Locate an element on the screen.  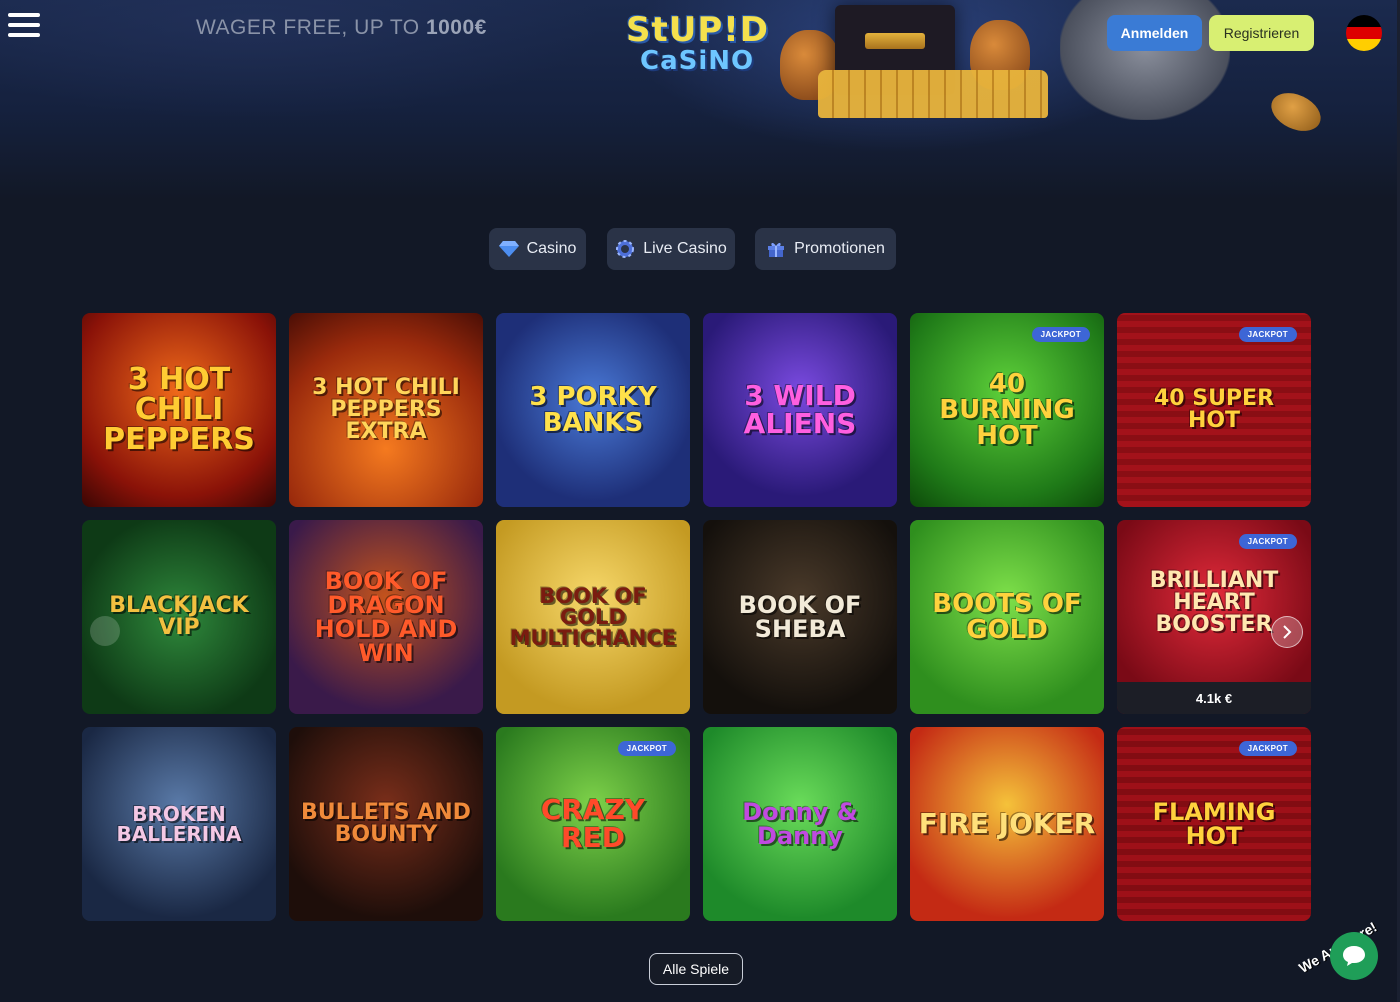
game-title: 3 Wild Aliens is located at coordinates (800, 409).